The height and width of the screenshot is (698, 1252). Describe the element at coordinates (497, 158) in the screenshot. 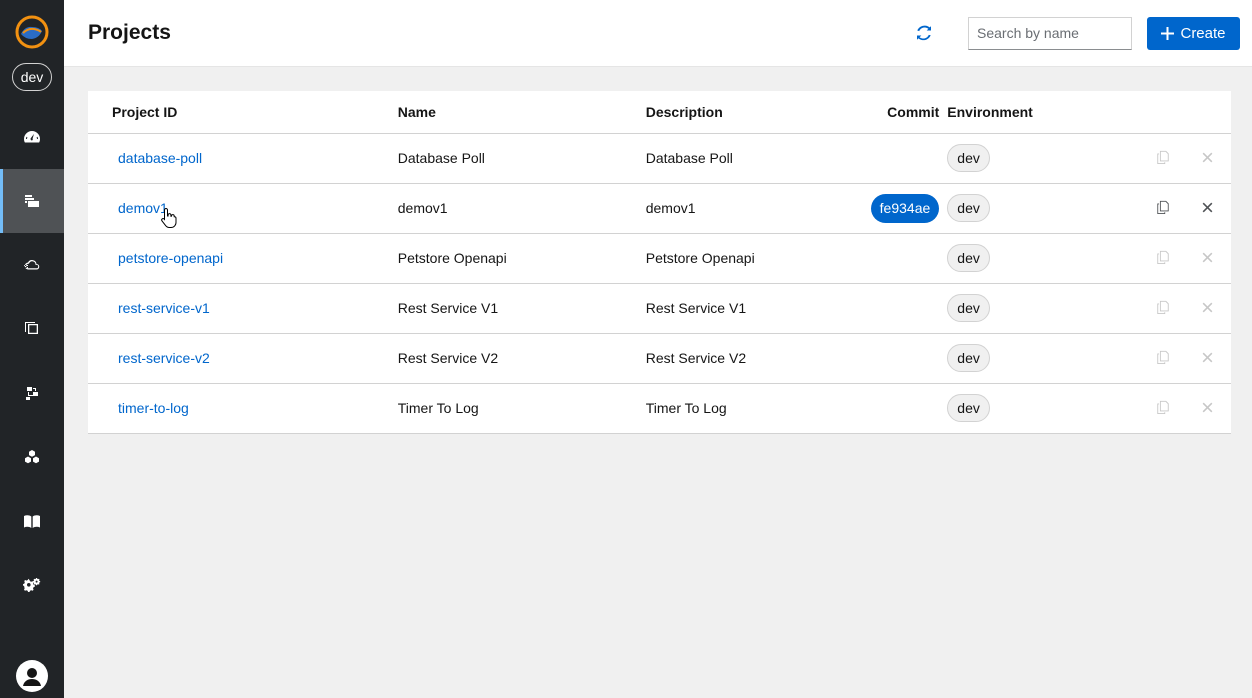

I see `project-name-cell: Database Poll` at that location.